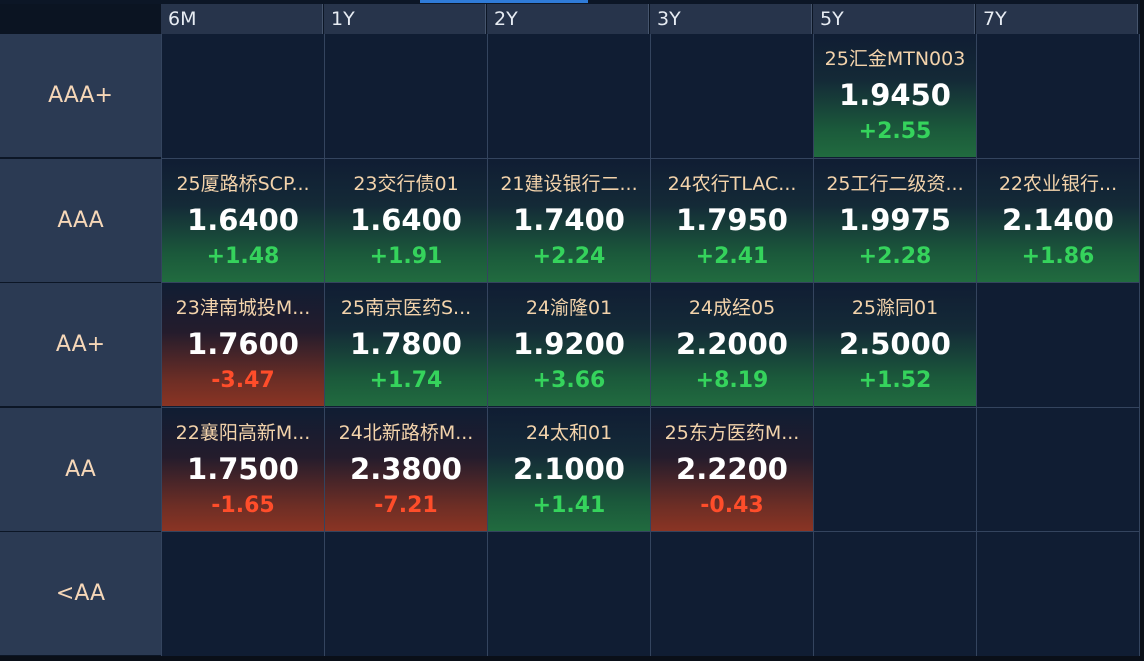  What do you see at coordinates (406, 256) in the screenshot?
I see `yield-change: +1.91` at bounding box center [406, 256].